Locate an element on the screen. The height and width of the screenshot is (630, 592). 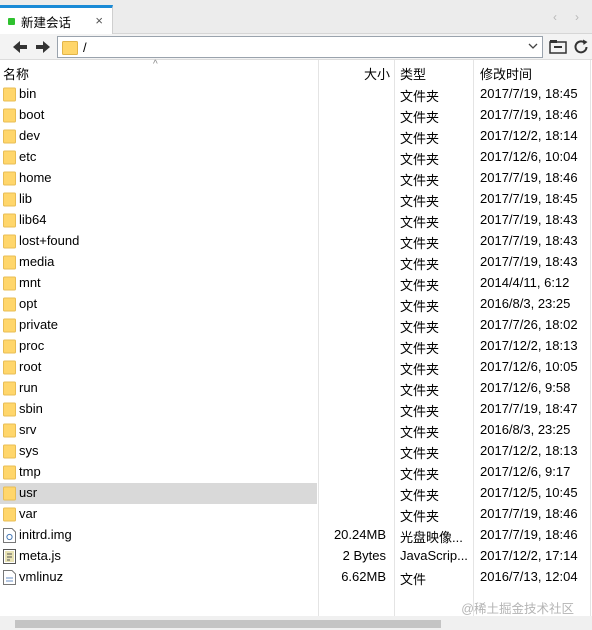
file-row: dev 文件夹 2017/12/2, 18:14 is located at coordinates (296, 136).